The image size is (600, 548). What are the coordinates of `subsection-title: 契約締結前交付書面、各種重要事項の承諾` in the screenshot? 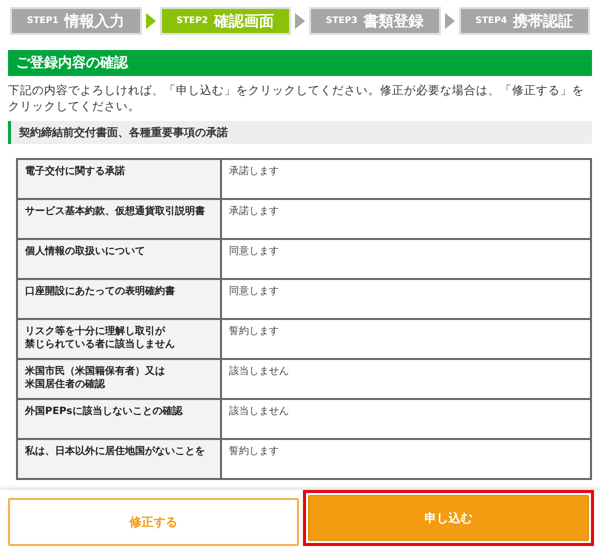 It's located at (300, 132).